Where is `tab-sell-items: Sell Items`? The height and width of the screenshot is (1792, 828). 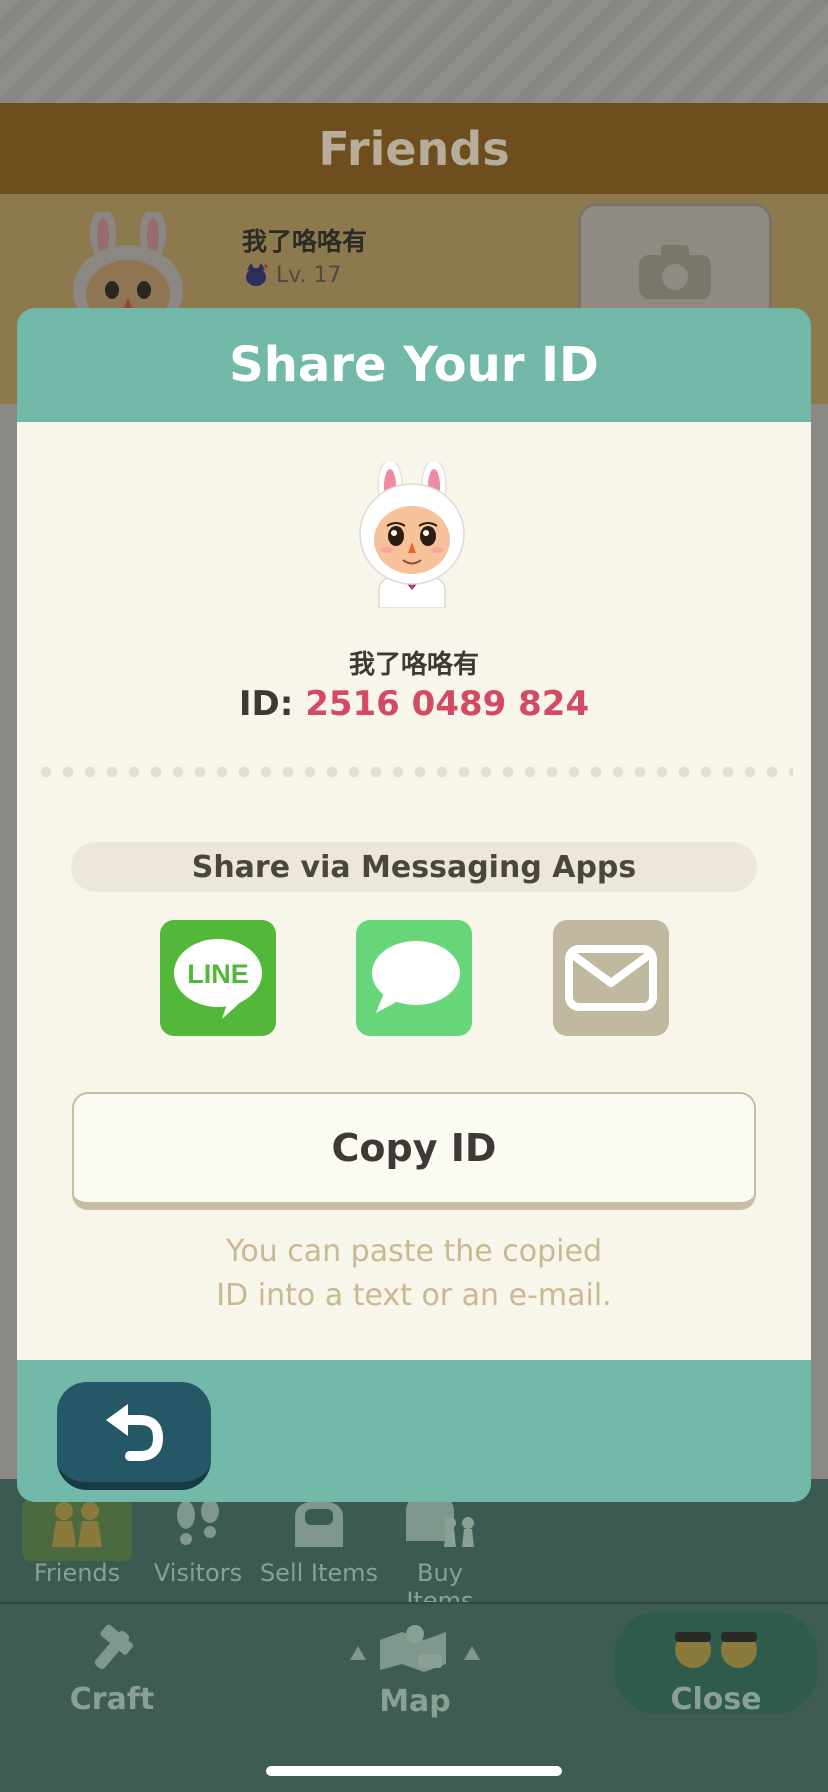
tab-sell-items: Sell Items is located at coordinates (319, 1542).